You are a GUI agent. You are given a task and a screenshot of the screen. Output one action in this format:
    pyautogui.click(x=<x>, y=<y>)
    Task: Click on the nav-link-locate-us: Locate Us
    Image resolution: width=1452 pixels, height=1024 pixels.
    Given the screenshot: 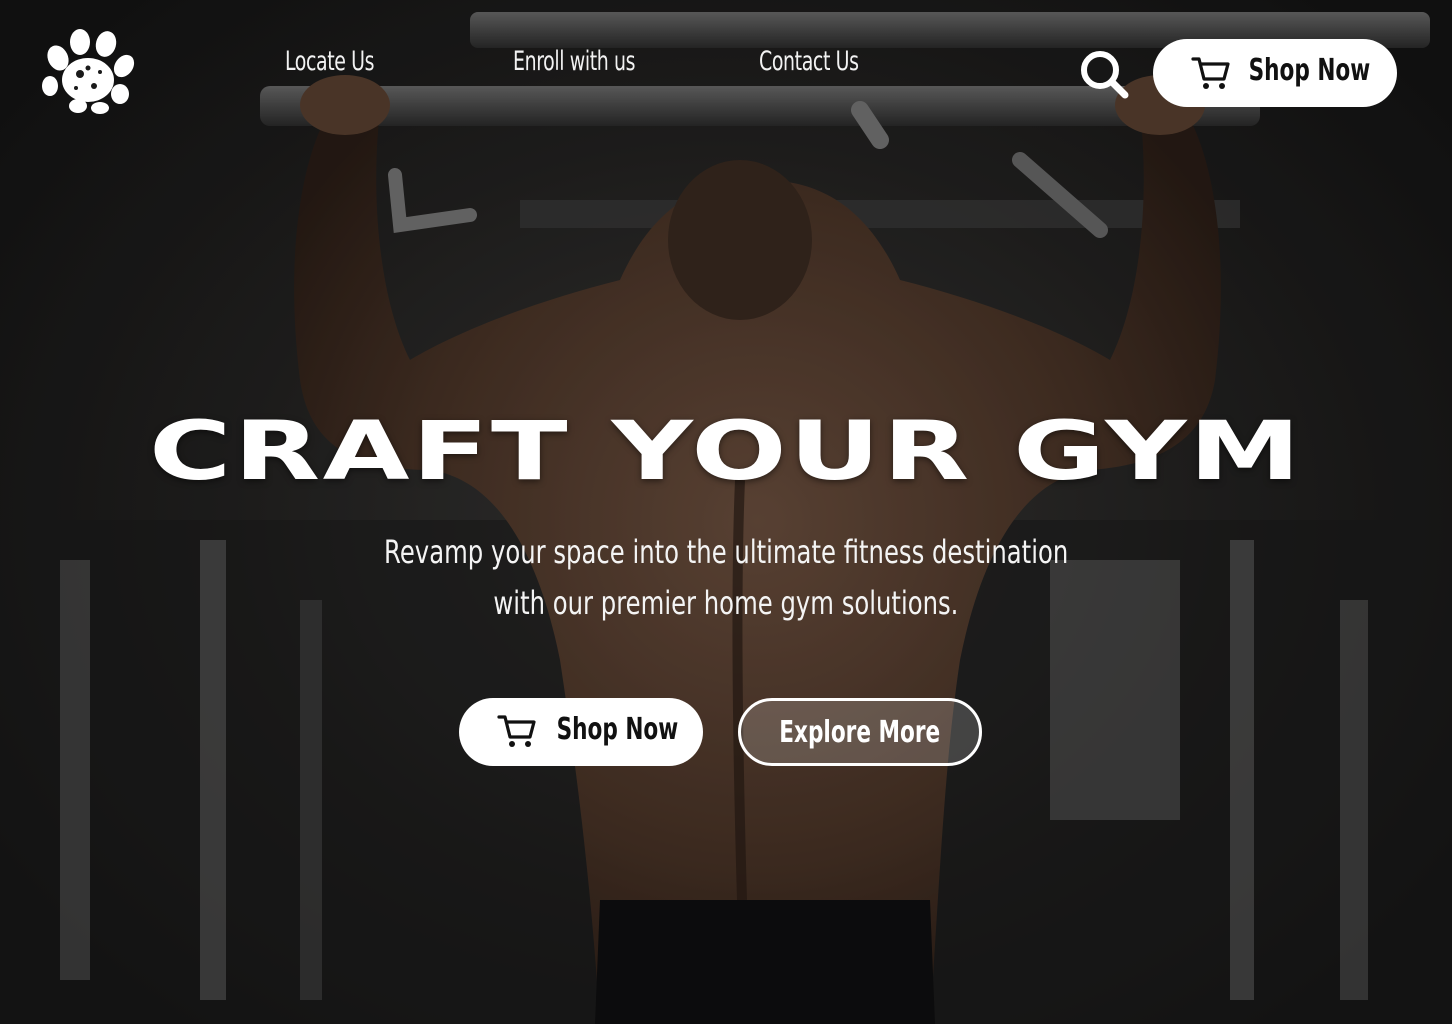 What is the action you would take?
    pyautogui.click(x=330, y=61)
    